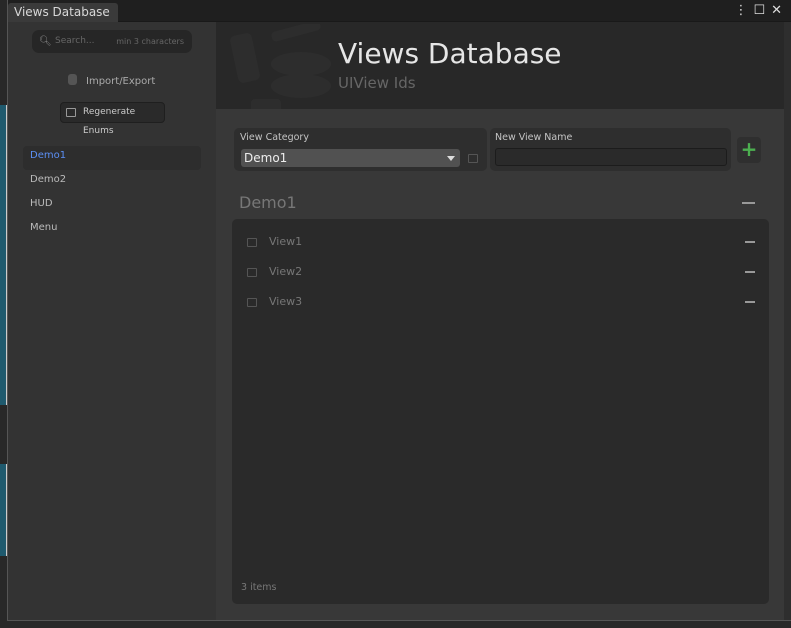  I want to click on regenerate-enums-button: Regenerate Enums, so click(112, 119).